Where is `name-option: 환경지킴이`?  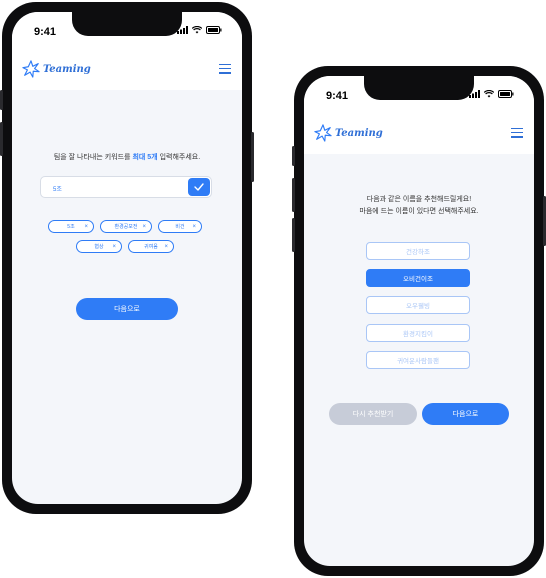
name-option: 환경지킴이 is located at coordinates (418, 333).